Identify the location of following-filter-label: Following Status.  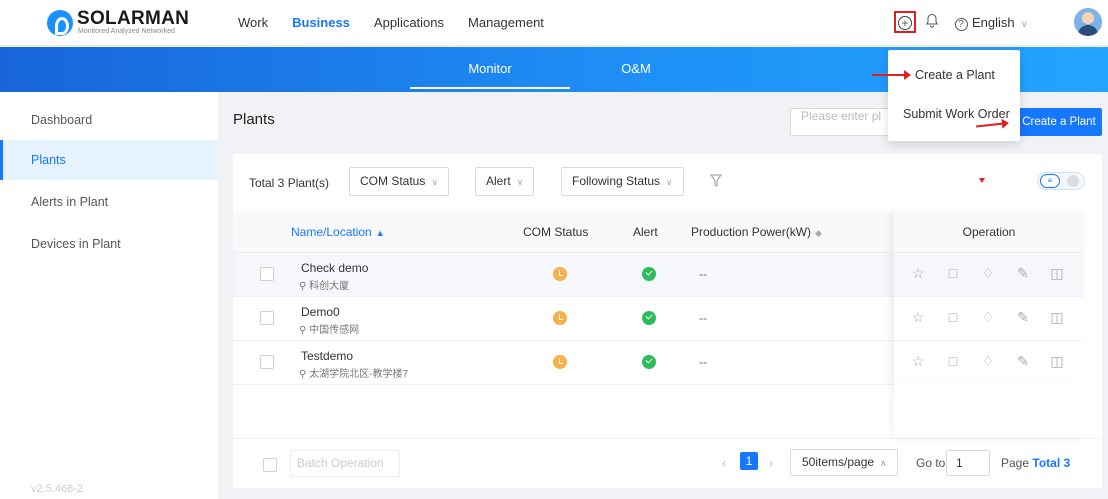
(616, 181).